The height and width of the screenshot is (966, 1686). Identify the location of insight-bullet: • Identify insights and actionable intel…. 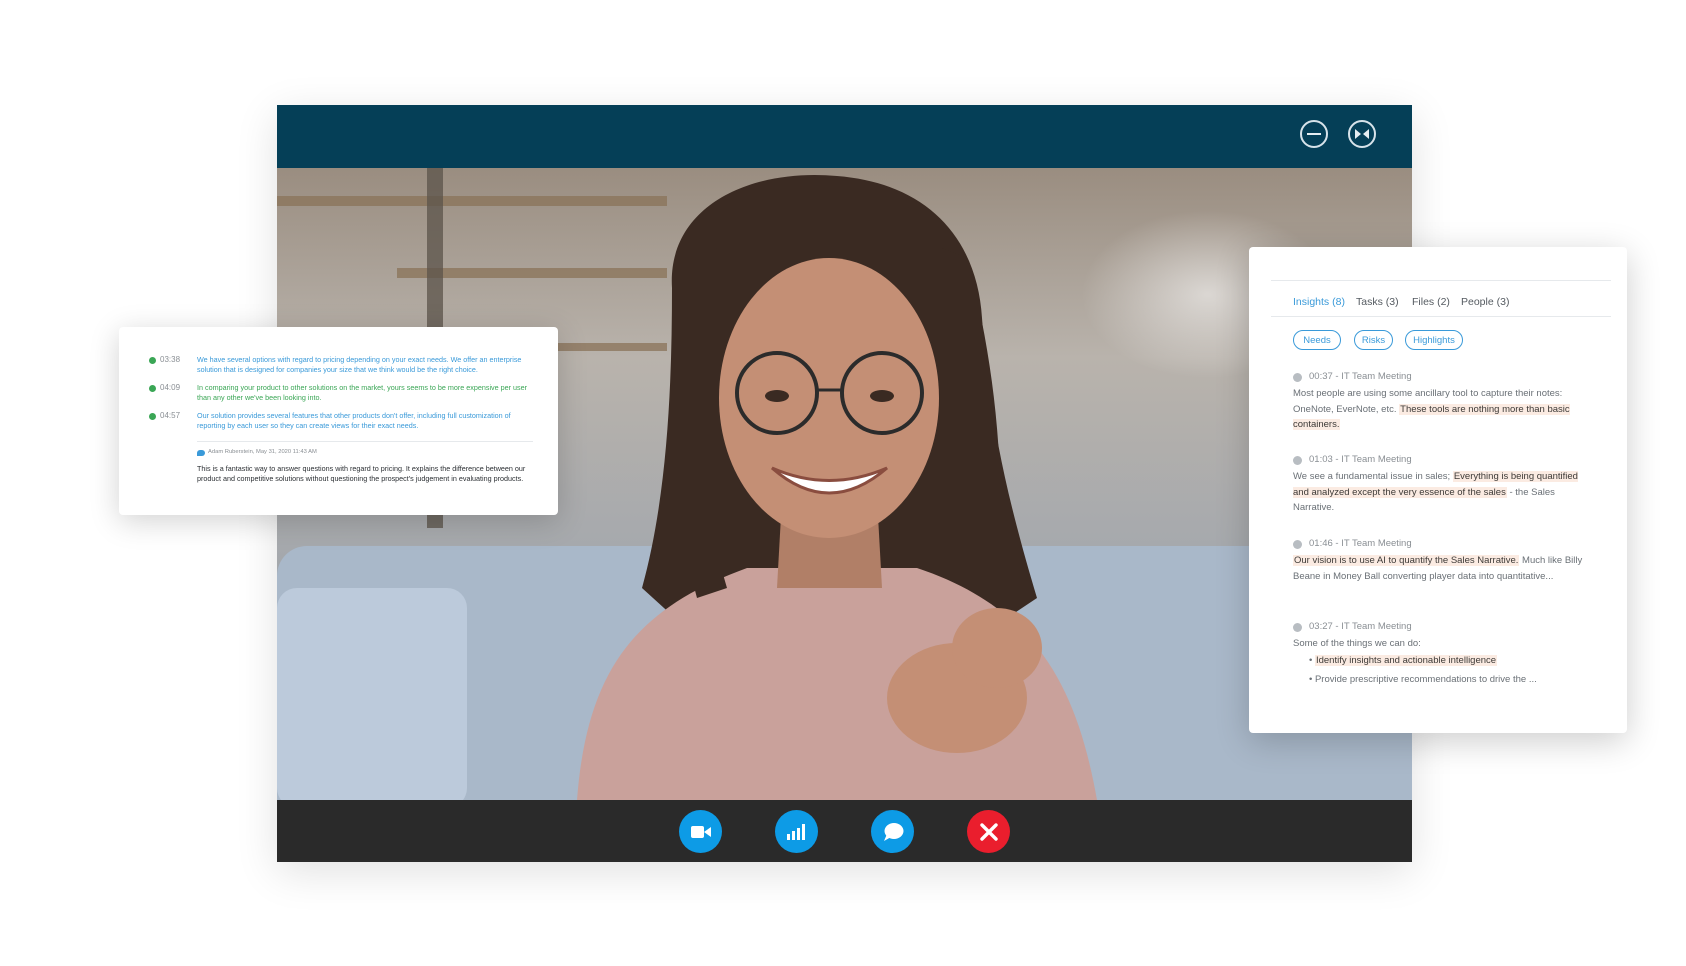
(1403, 660).